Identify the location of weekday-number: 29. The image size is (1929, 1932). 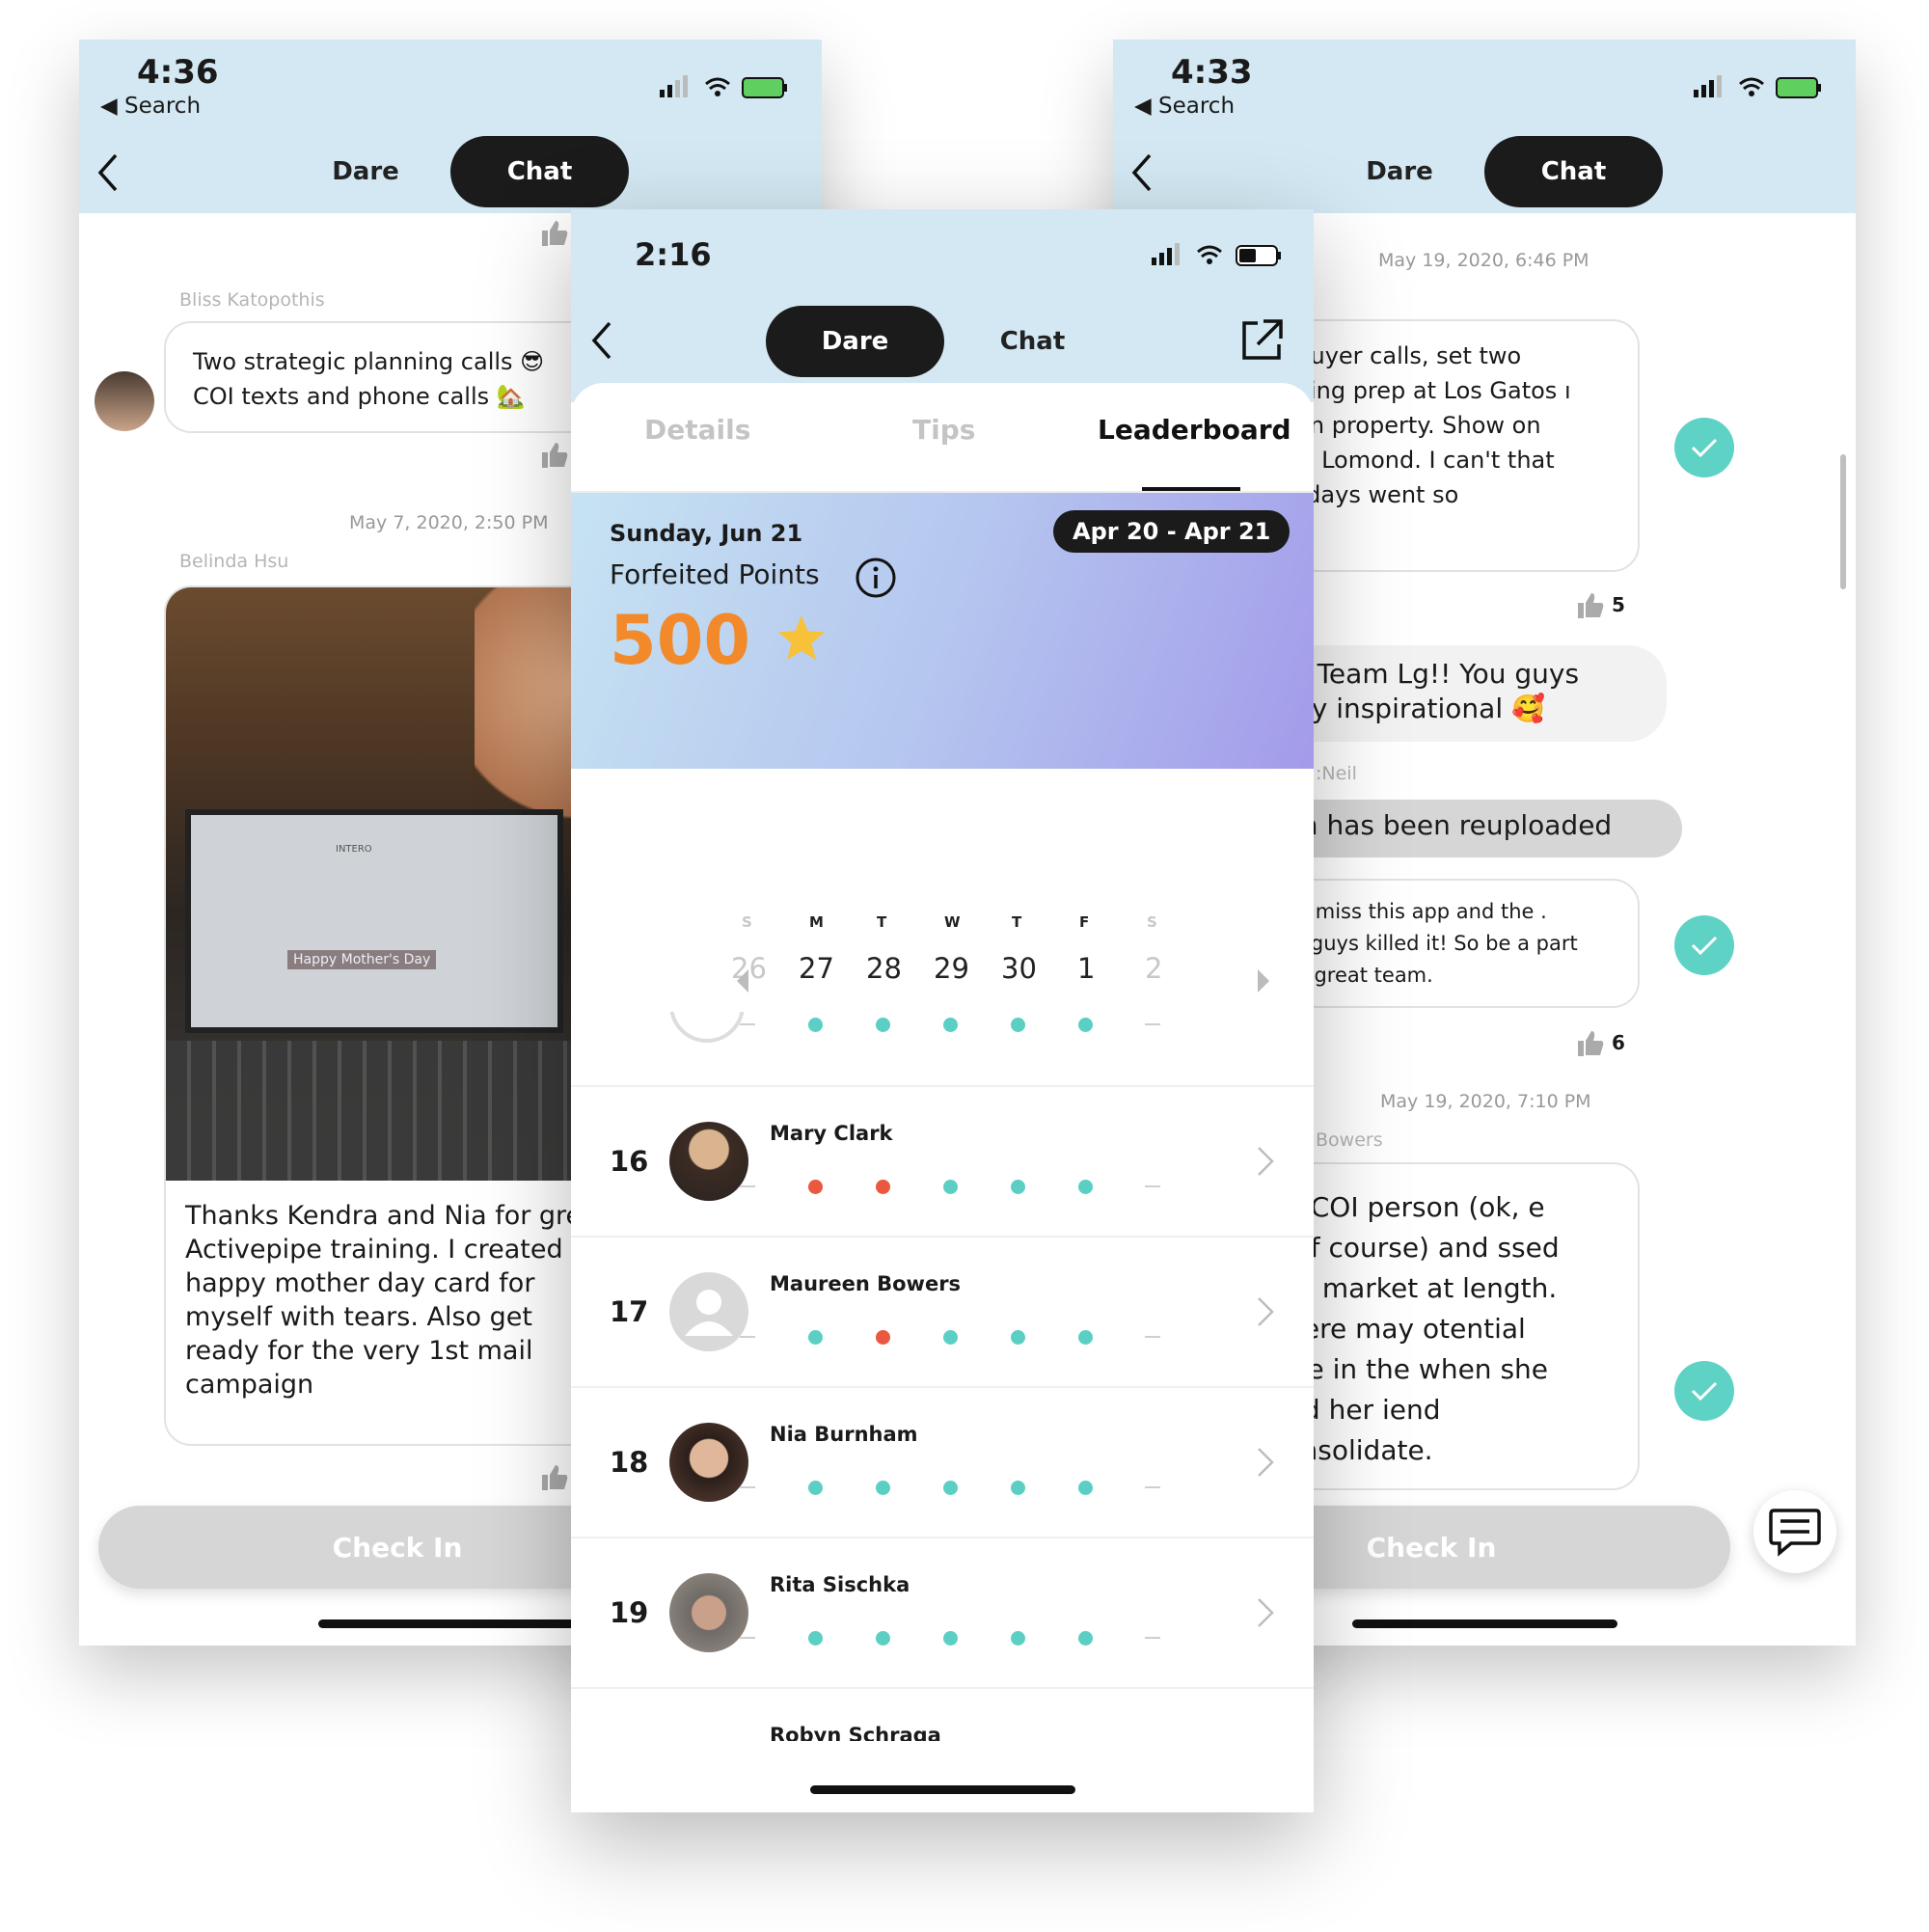
(952, 968).